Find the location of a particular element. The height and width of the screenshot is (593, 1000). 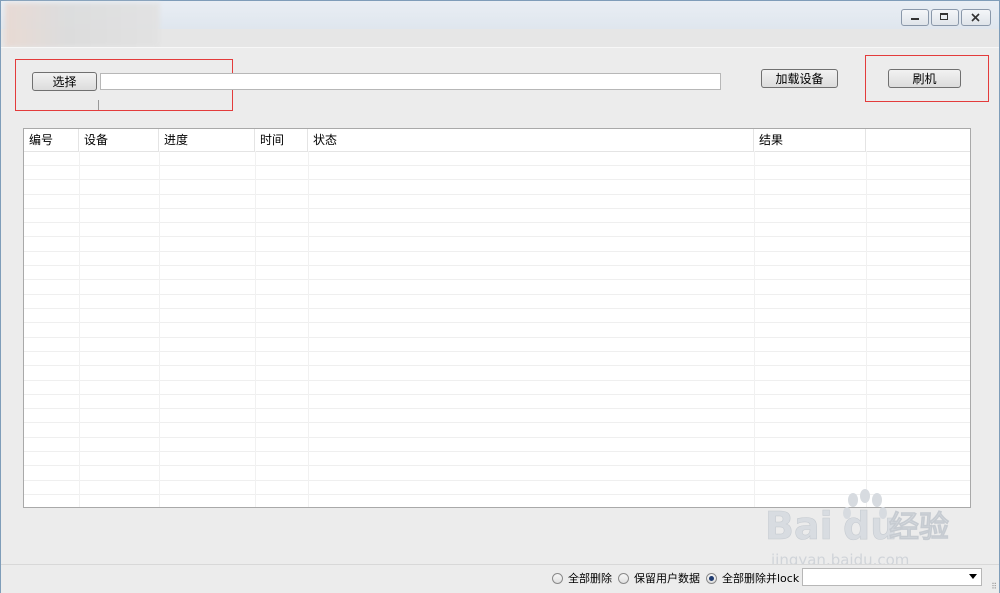

minimize-button is located at coordinates (915, 17).